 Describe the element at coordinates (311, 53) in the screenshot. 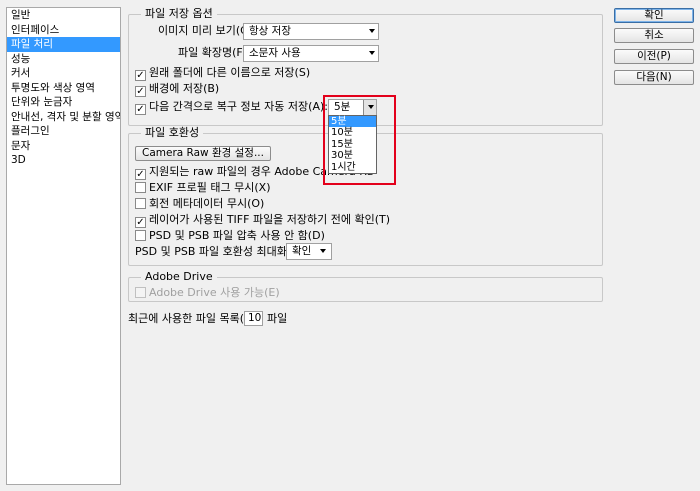

I see `file-extension-select: 소문자 사용` at that location.